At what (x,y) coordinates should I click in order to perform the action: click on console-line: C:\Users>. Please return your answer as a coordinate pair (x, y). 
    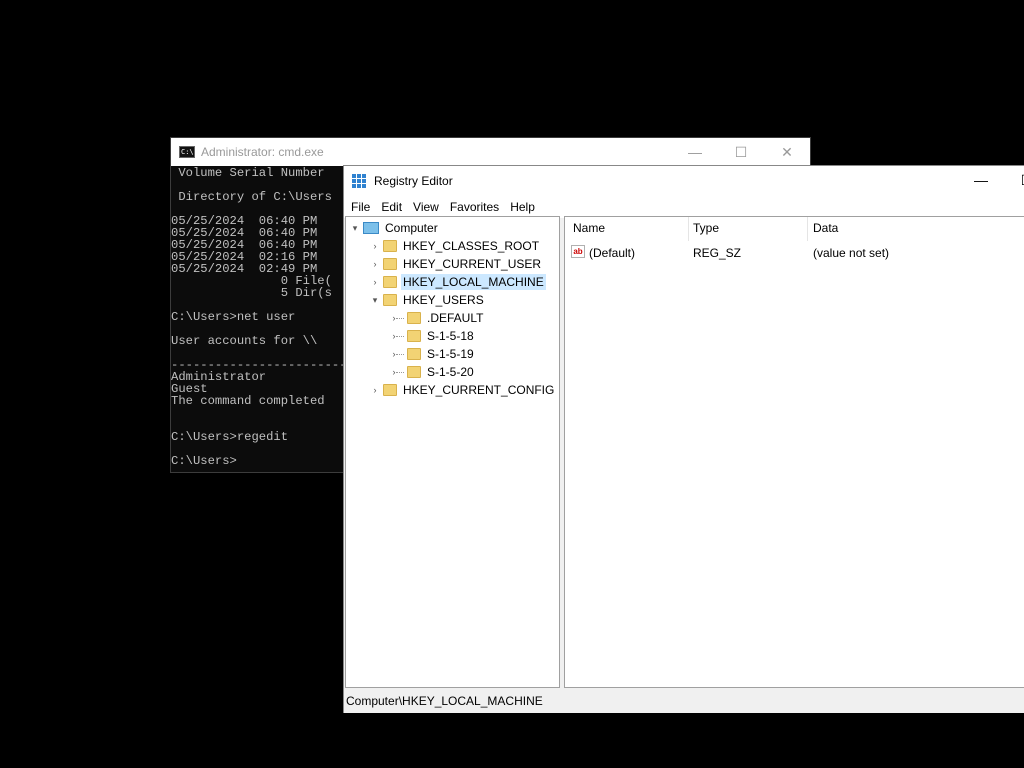
    Looking at the image, I should click on (204, 461).